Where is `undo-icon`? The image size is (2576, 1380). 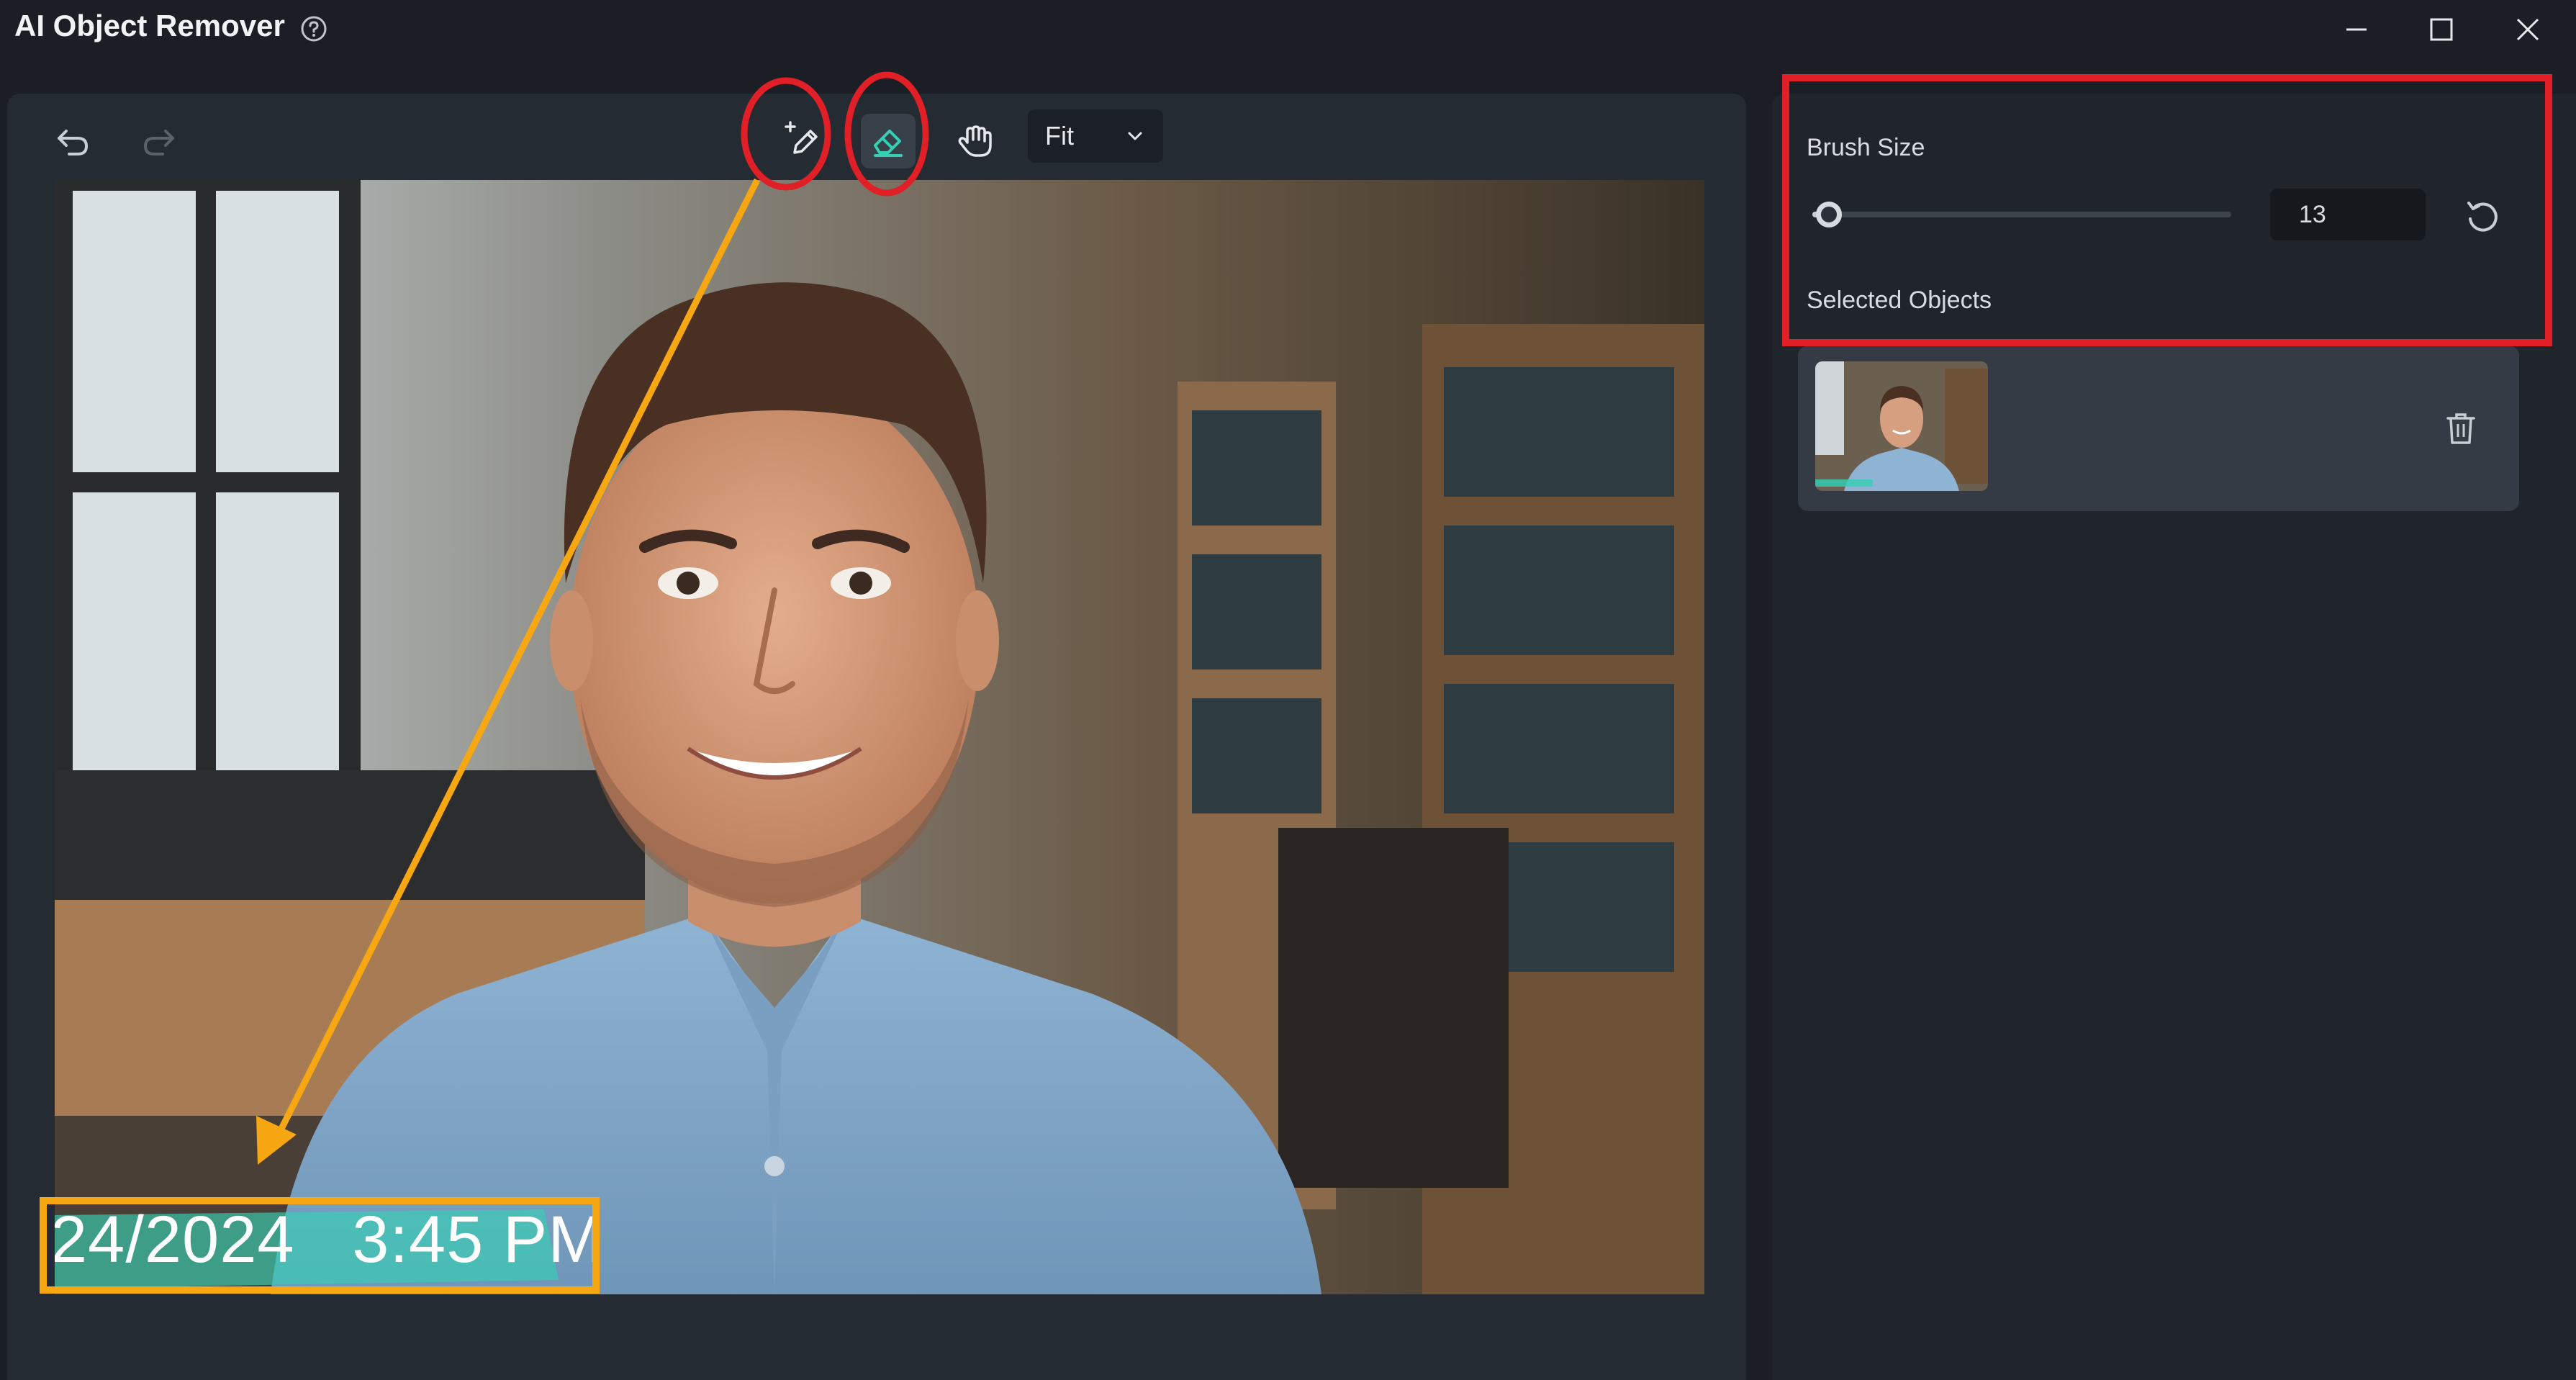
undo-icon is located at coordinates (73, 142).